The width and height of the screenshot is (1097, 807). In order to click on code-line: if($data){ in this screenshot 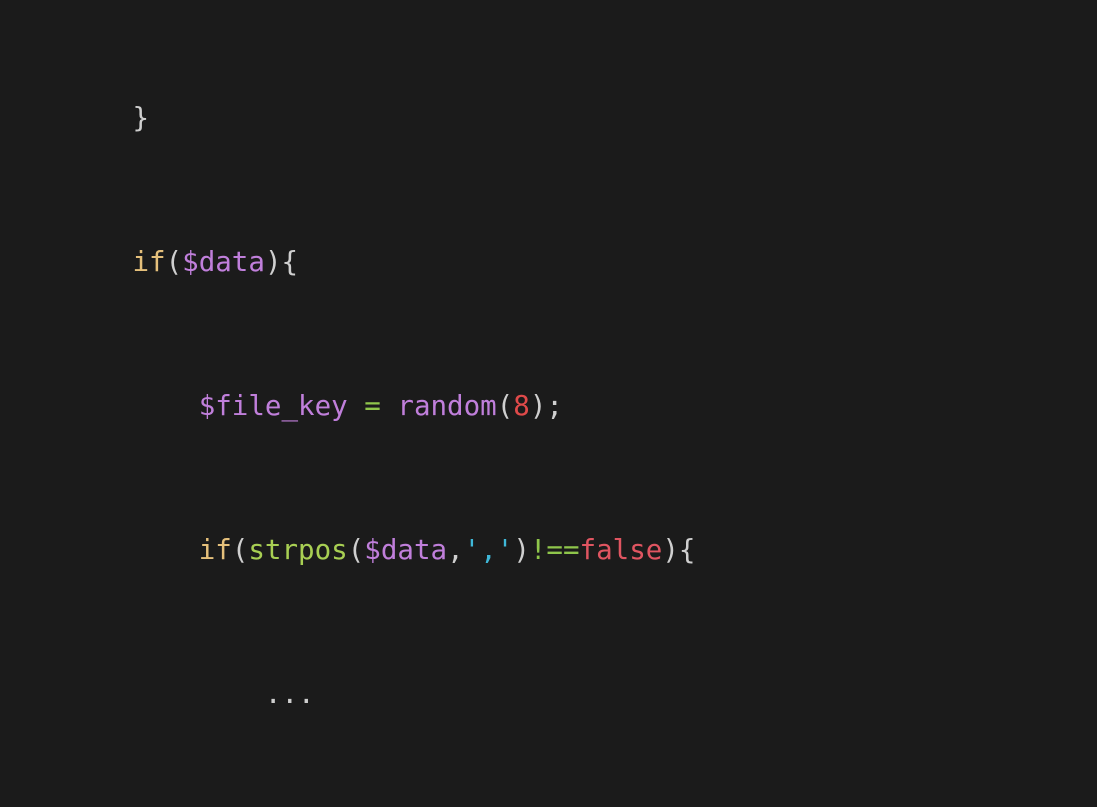, I will do `click(215, 262)`.